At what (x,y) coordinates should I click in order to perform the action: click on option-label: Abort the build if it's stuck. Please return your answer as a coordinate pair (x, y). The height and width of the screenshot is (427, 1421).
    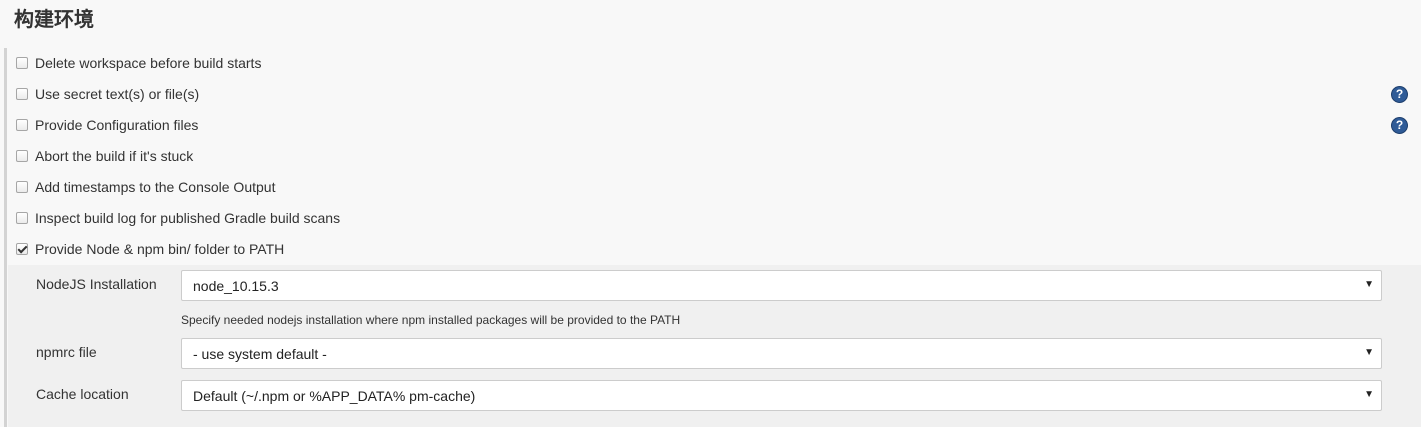
    Looking at the image, I should click on (114, 156).